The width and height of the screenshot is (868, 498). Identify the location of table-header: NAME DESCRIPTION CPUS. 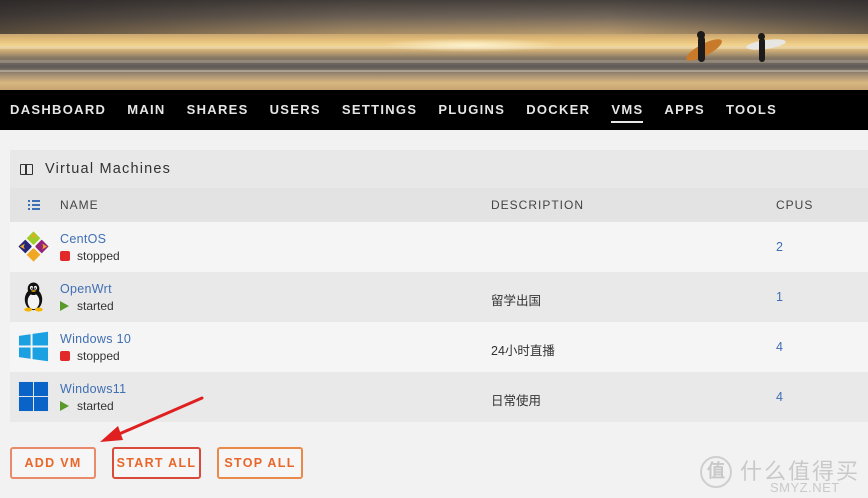
(439, 205).